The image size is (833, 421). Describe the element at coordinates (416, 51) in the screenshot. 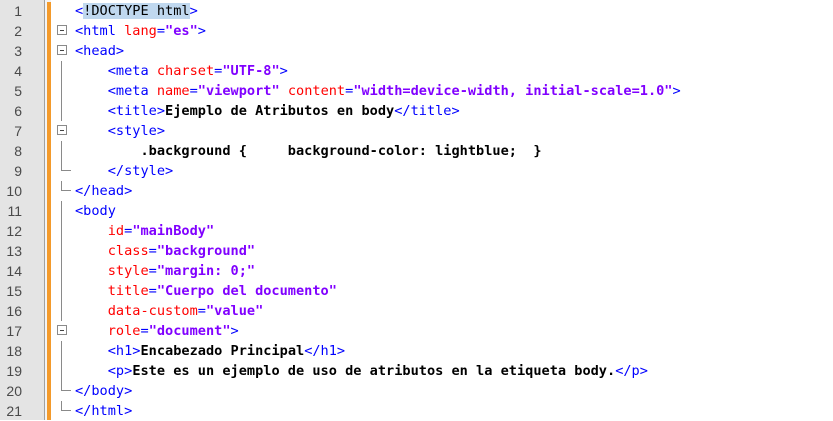

I see `code-line: 3 <head>` at that location.